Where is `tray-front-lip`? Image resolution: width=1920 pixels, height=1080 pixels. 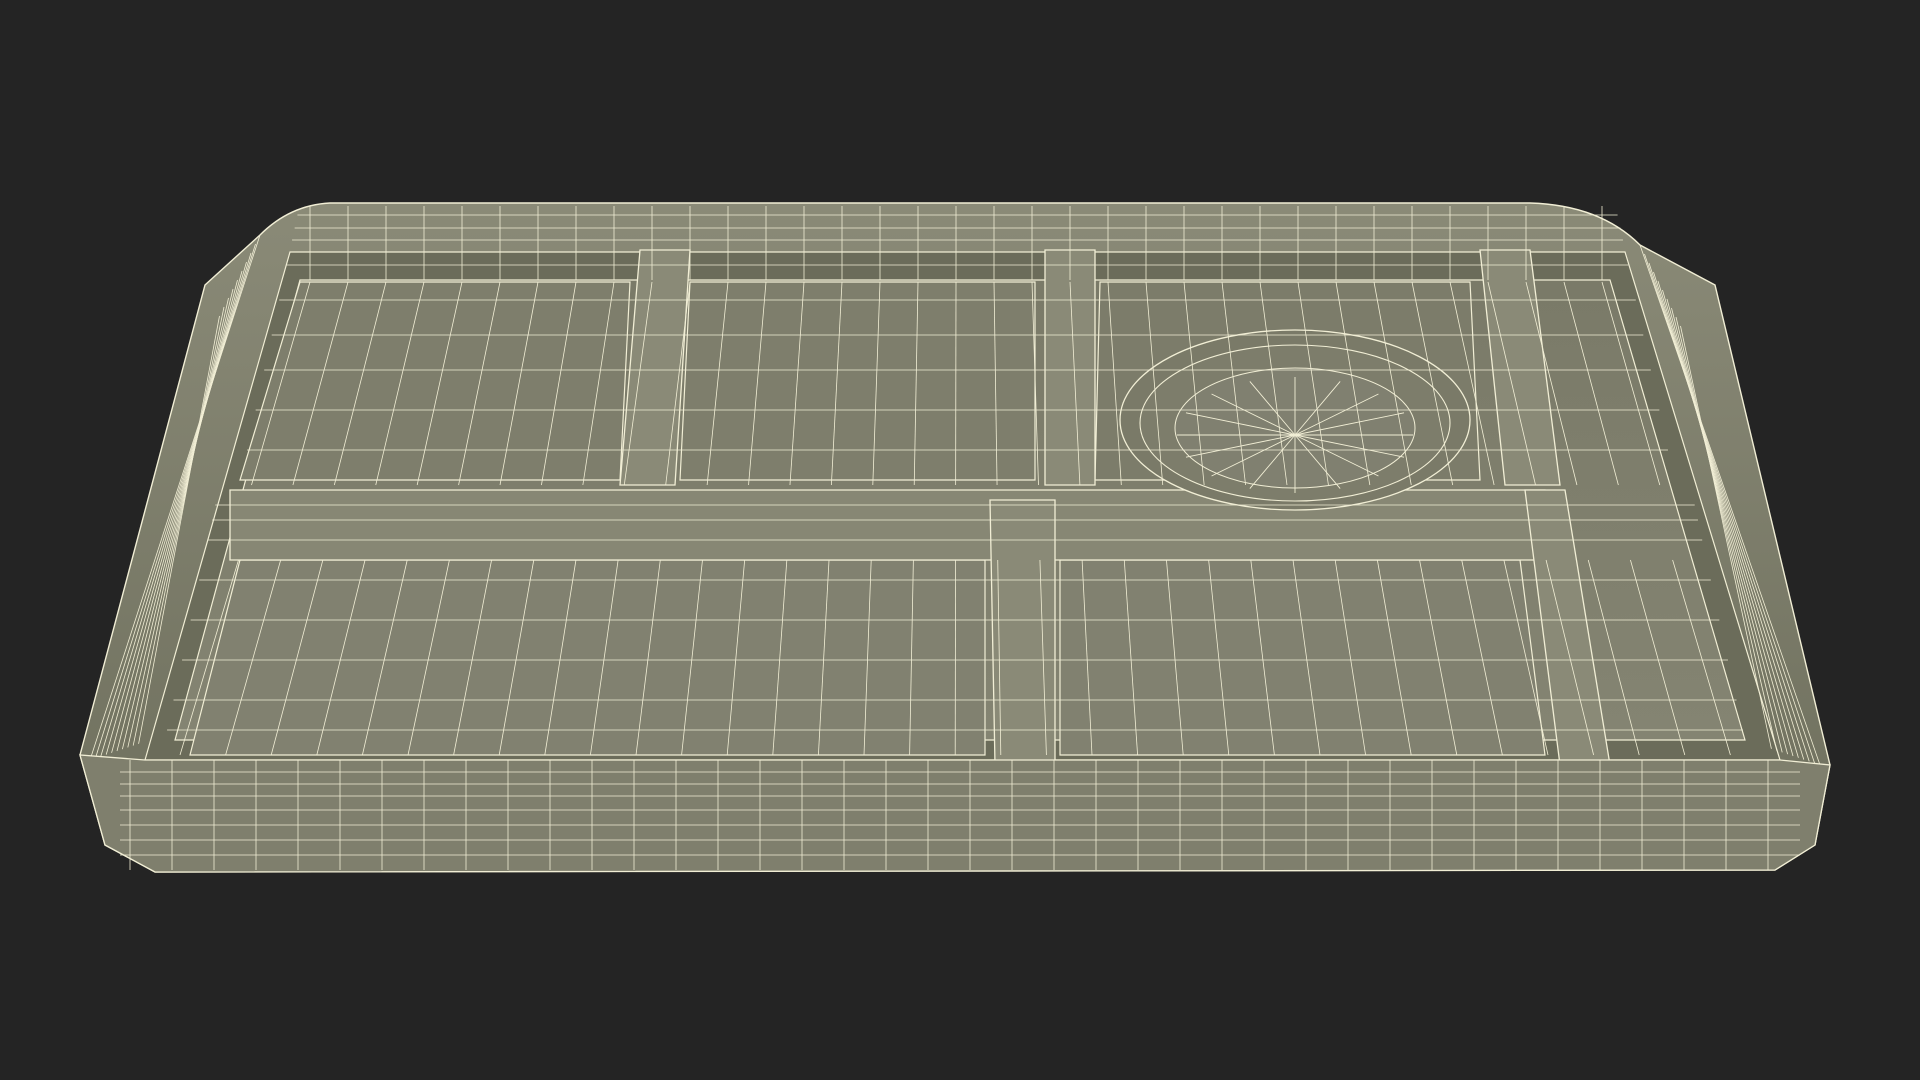 tray-front-lip is located at coordinates (955, 813).